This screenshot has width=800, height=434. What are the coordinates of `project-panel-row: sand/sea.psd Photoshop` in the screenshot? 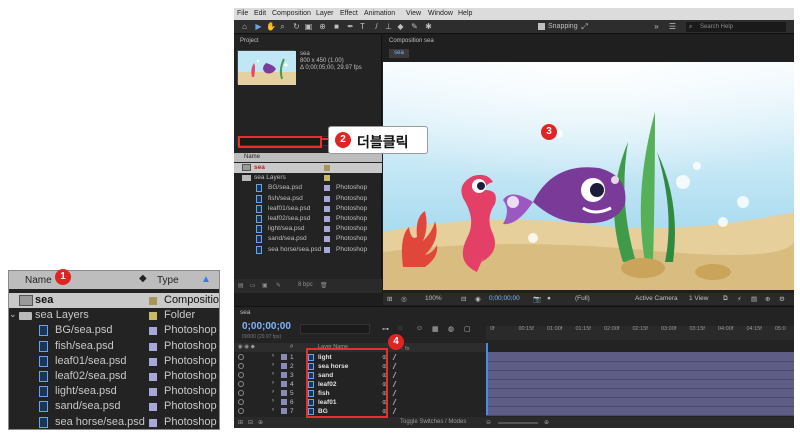 It's located at (308, 239).